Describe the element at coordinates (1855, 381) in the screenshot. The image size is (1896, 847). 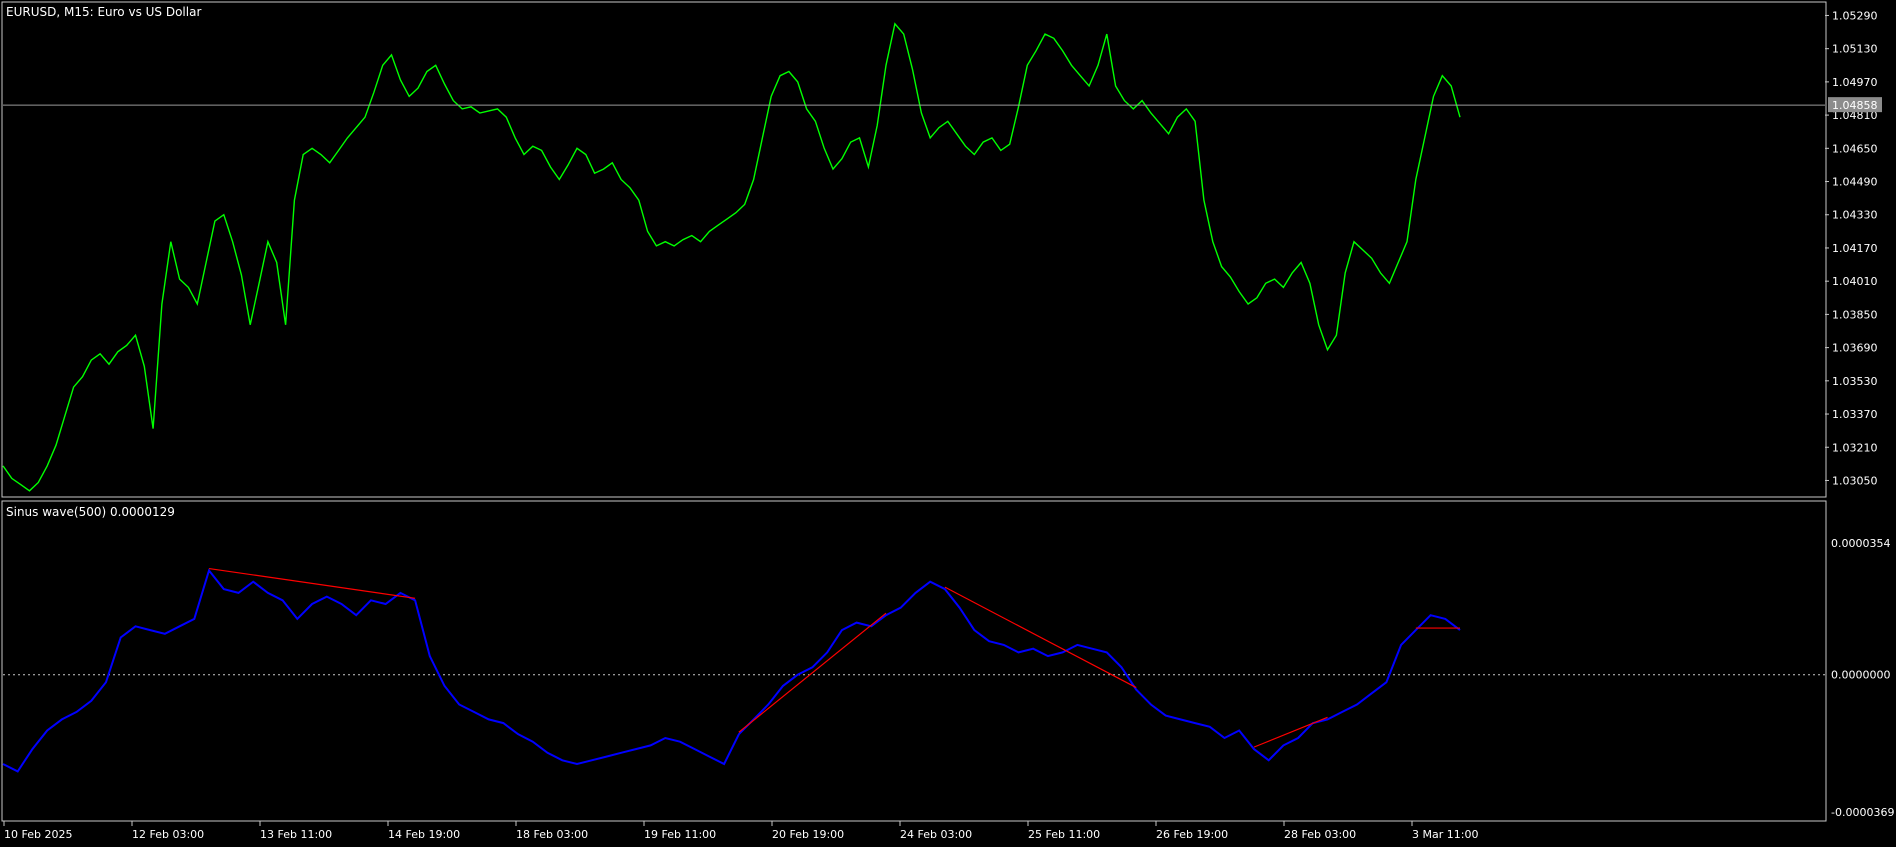
I see `price-tick-label: 1.03530` at that location.